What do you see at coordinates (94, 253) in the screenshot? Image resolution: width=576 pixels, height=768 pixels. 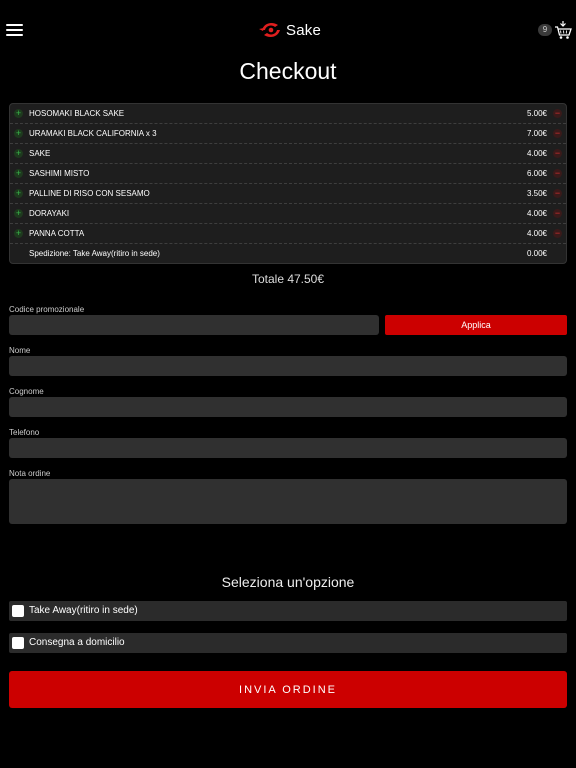 I see `shipping-label: Spedizione: Take Away(ritiro in sede)` at bounding box center [94, 253].